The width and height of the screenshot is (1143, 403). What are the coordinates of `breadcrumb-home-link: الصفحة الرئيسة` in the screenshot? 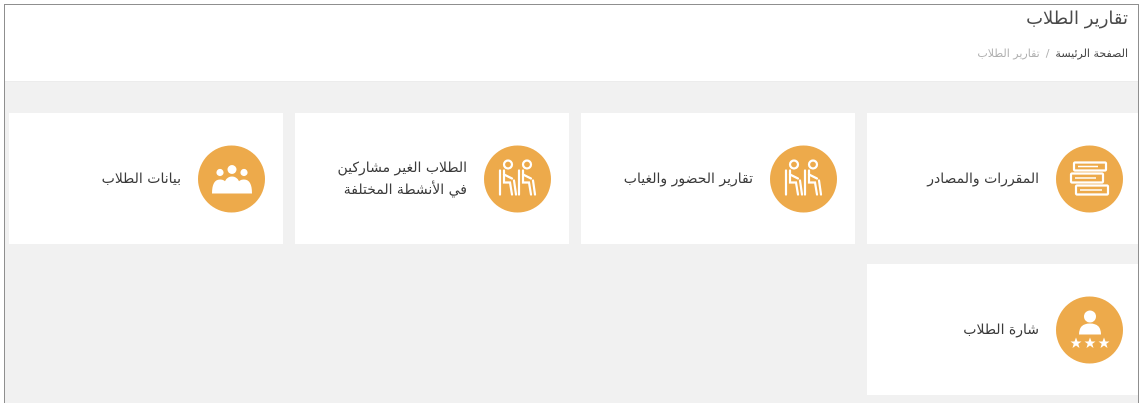 It's located at (1091, 53).